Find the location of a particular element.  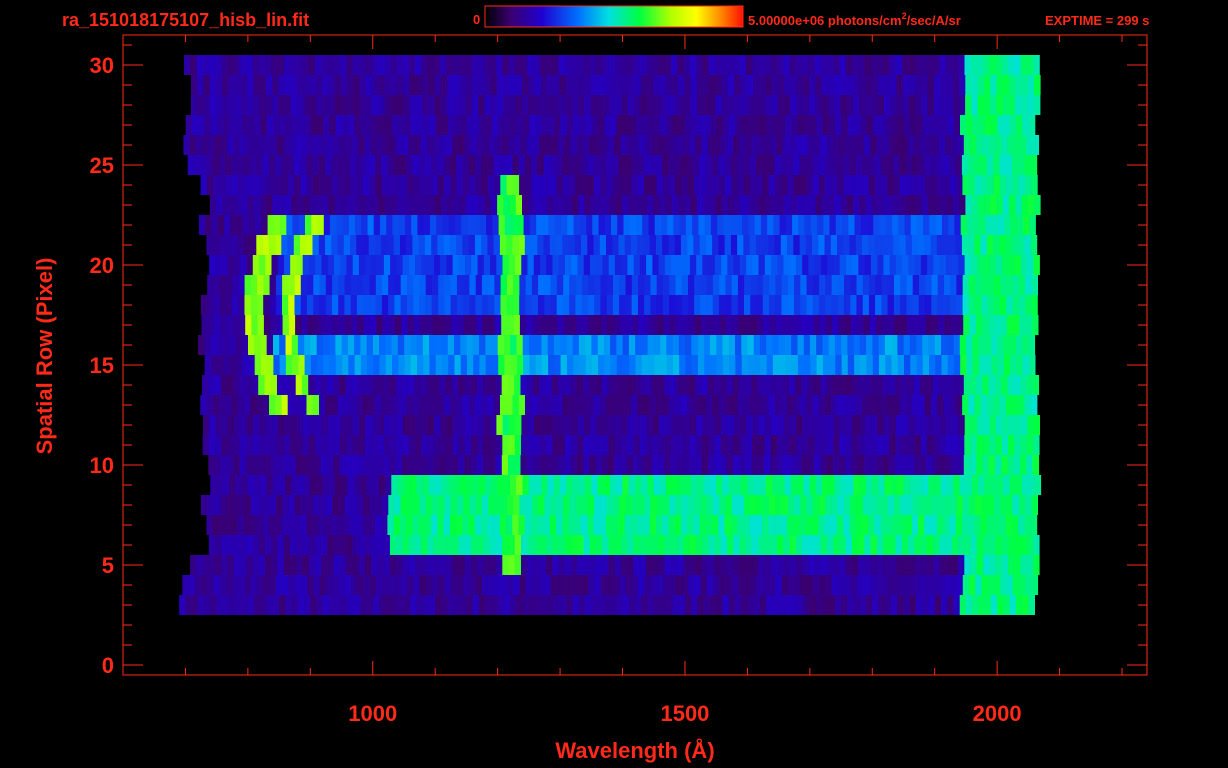

x-tick-label: 1500 is located at coordinates (684, 713).